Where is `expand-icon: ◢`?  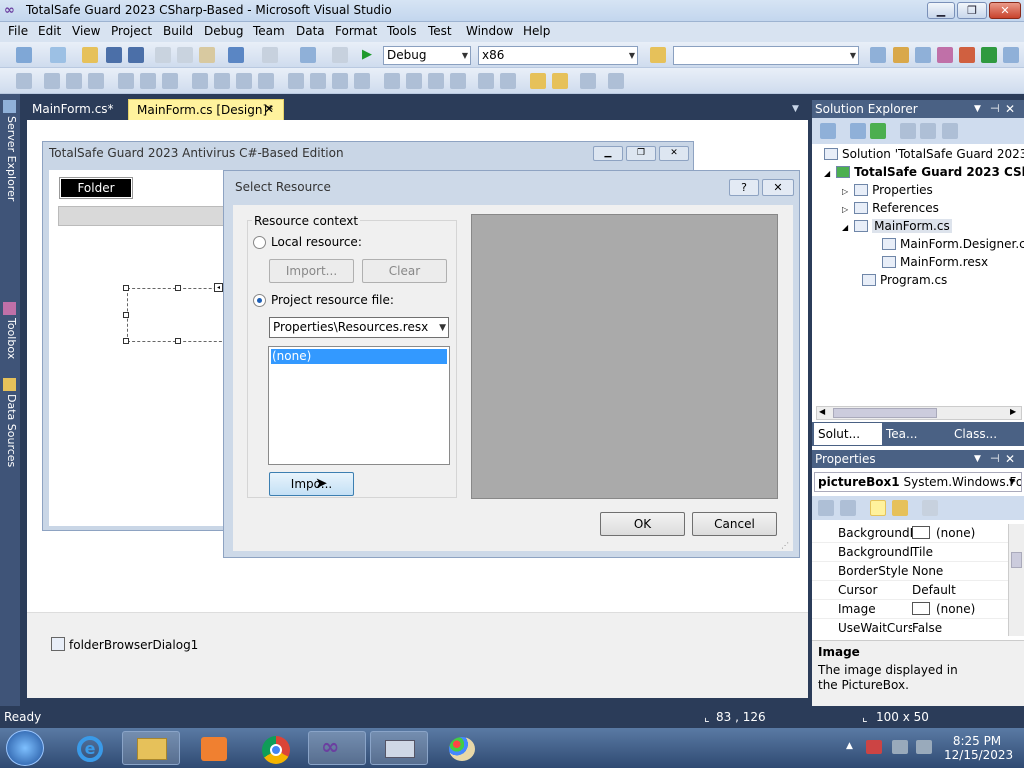
expand-icon: ◢ is located at coordinates (827, 173).